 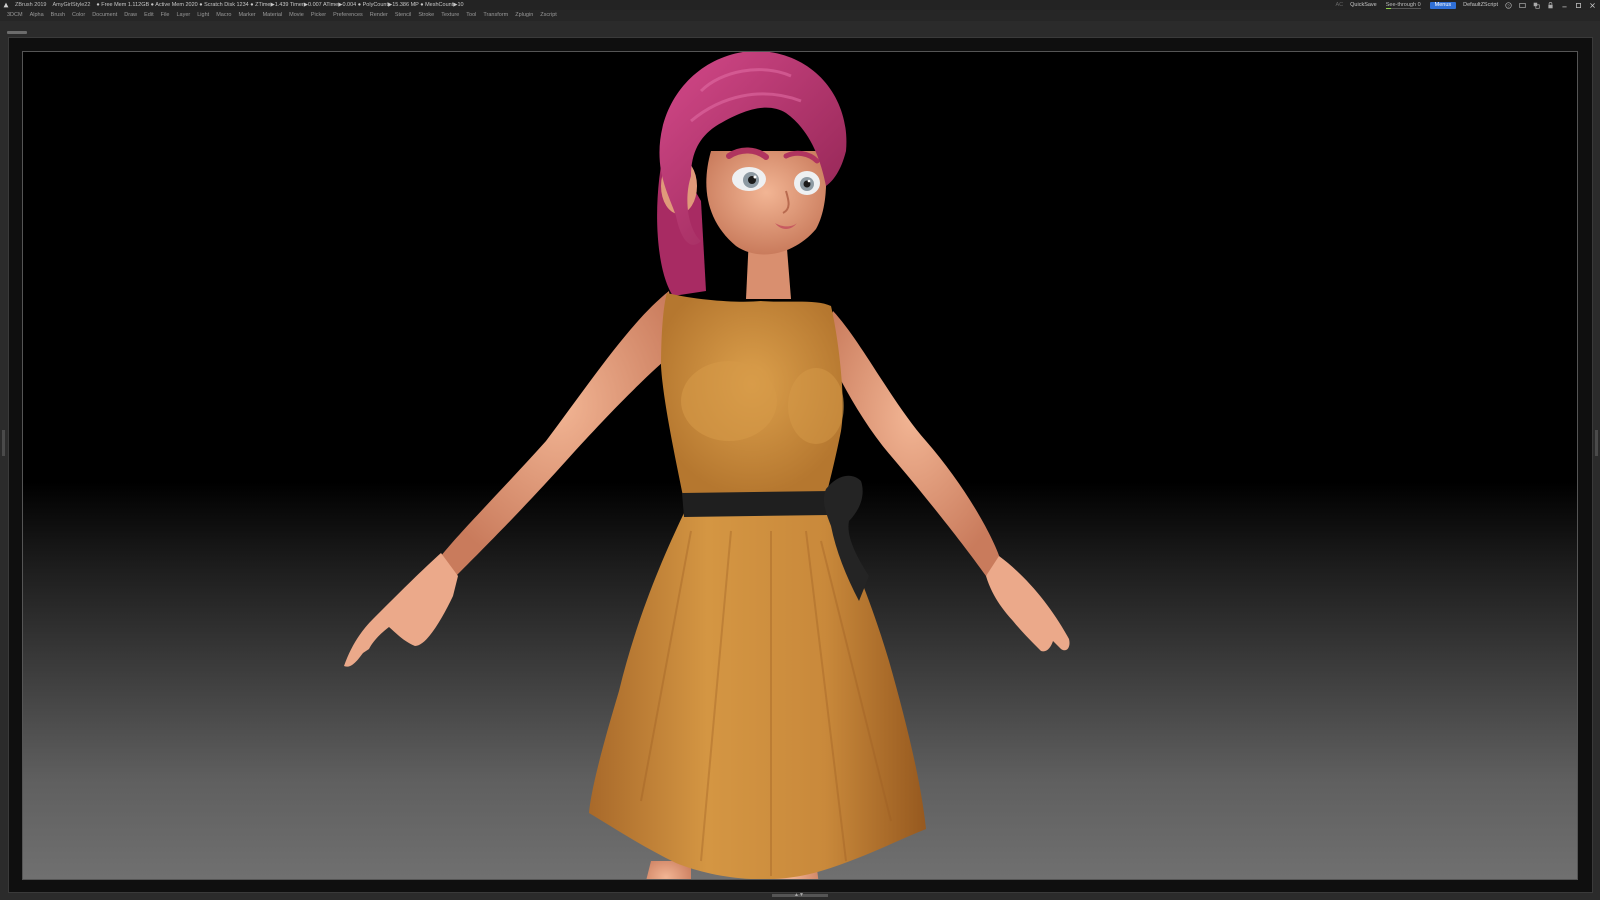 I want to click on face, so click(x=766, y=203).